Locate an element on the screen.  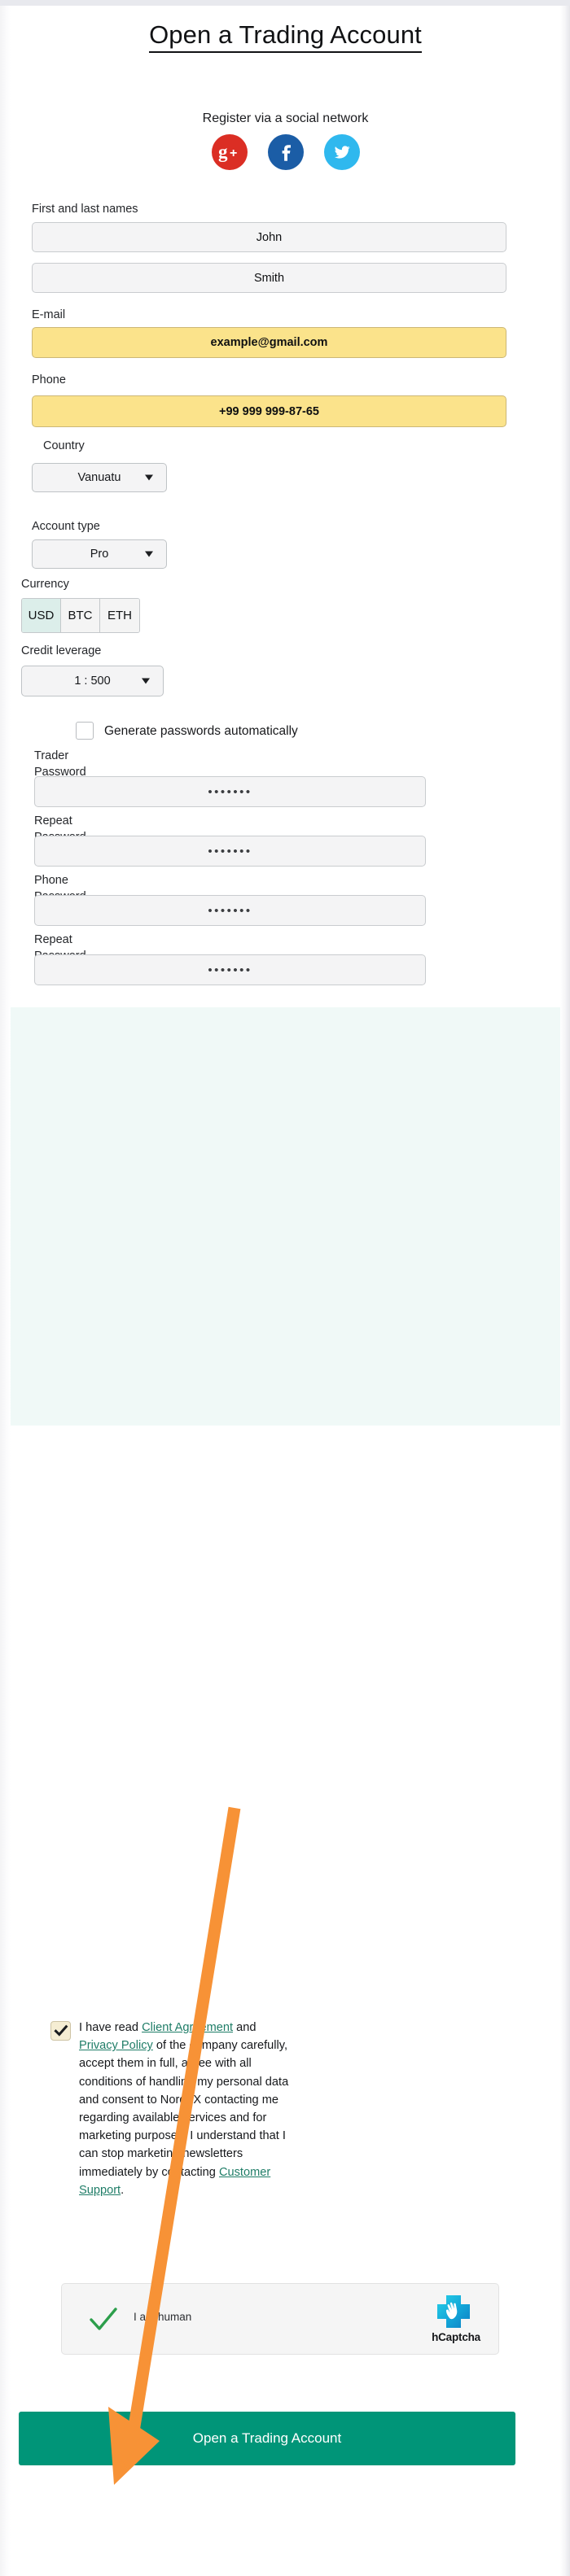
captcha-checkmark-icon is located at coordinates (103, 2318).